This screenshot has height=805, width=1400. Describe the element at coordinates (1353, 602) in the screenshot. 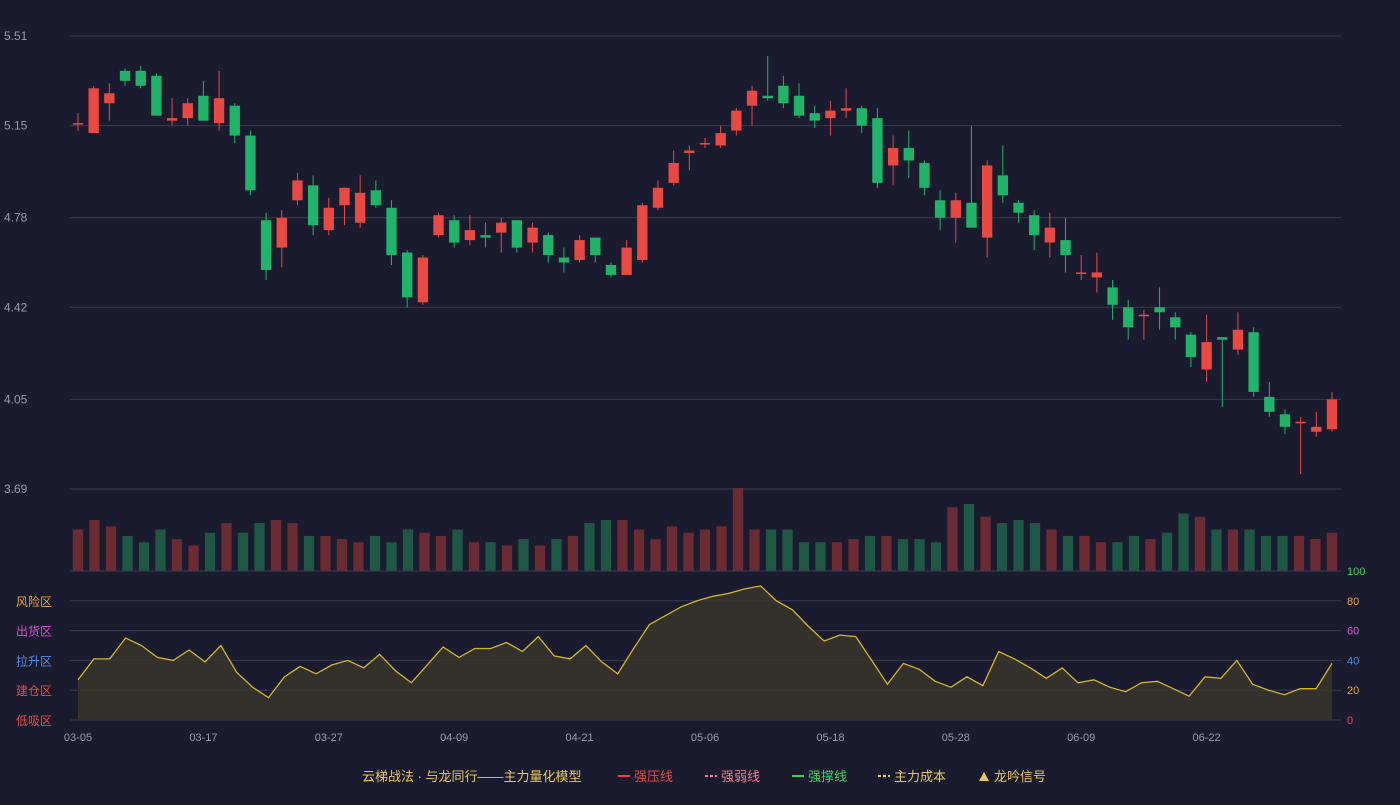

I see `indicator-right-label: 80` at that location.